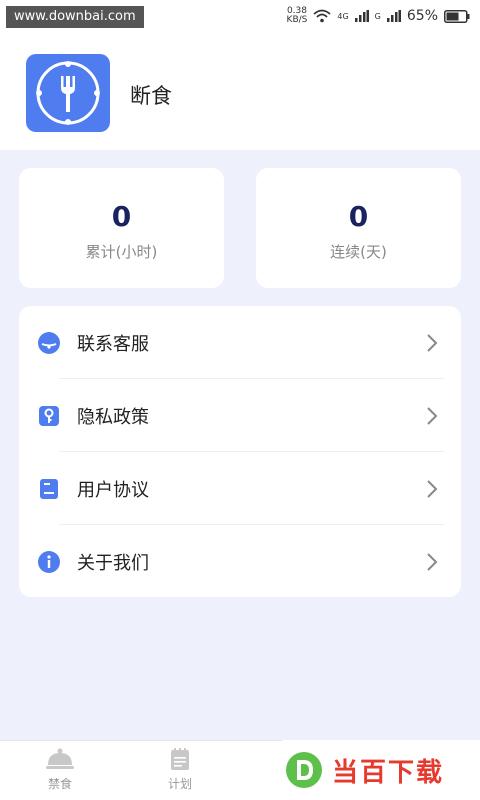 This screenshot has width=480, height=800. What do you see at coordinates (113, 490) in the screenshot?
I see `menu-label-user-agreement: 用户协议` at bounding box center [113, 490].